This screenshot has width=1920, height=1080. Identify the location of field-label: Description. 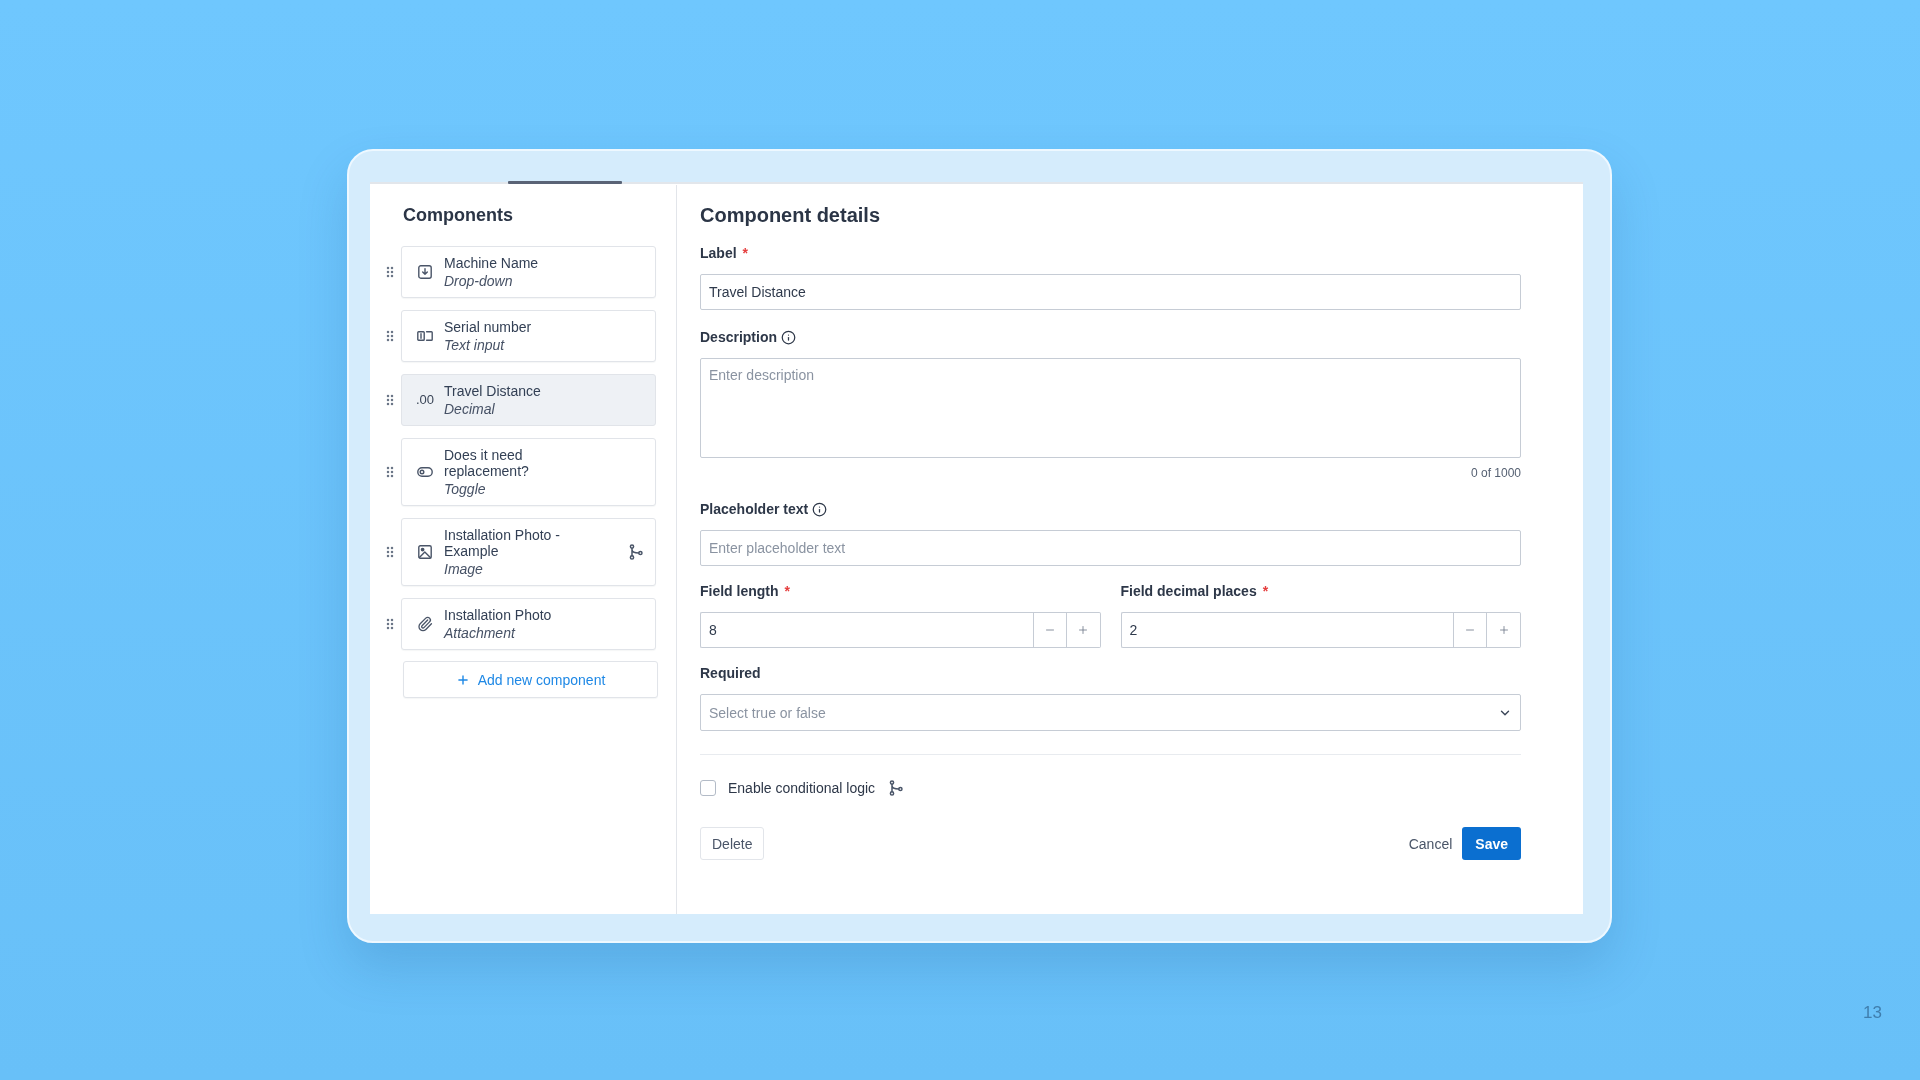
(738, 337).